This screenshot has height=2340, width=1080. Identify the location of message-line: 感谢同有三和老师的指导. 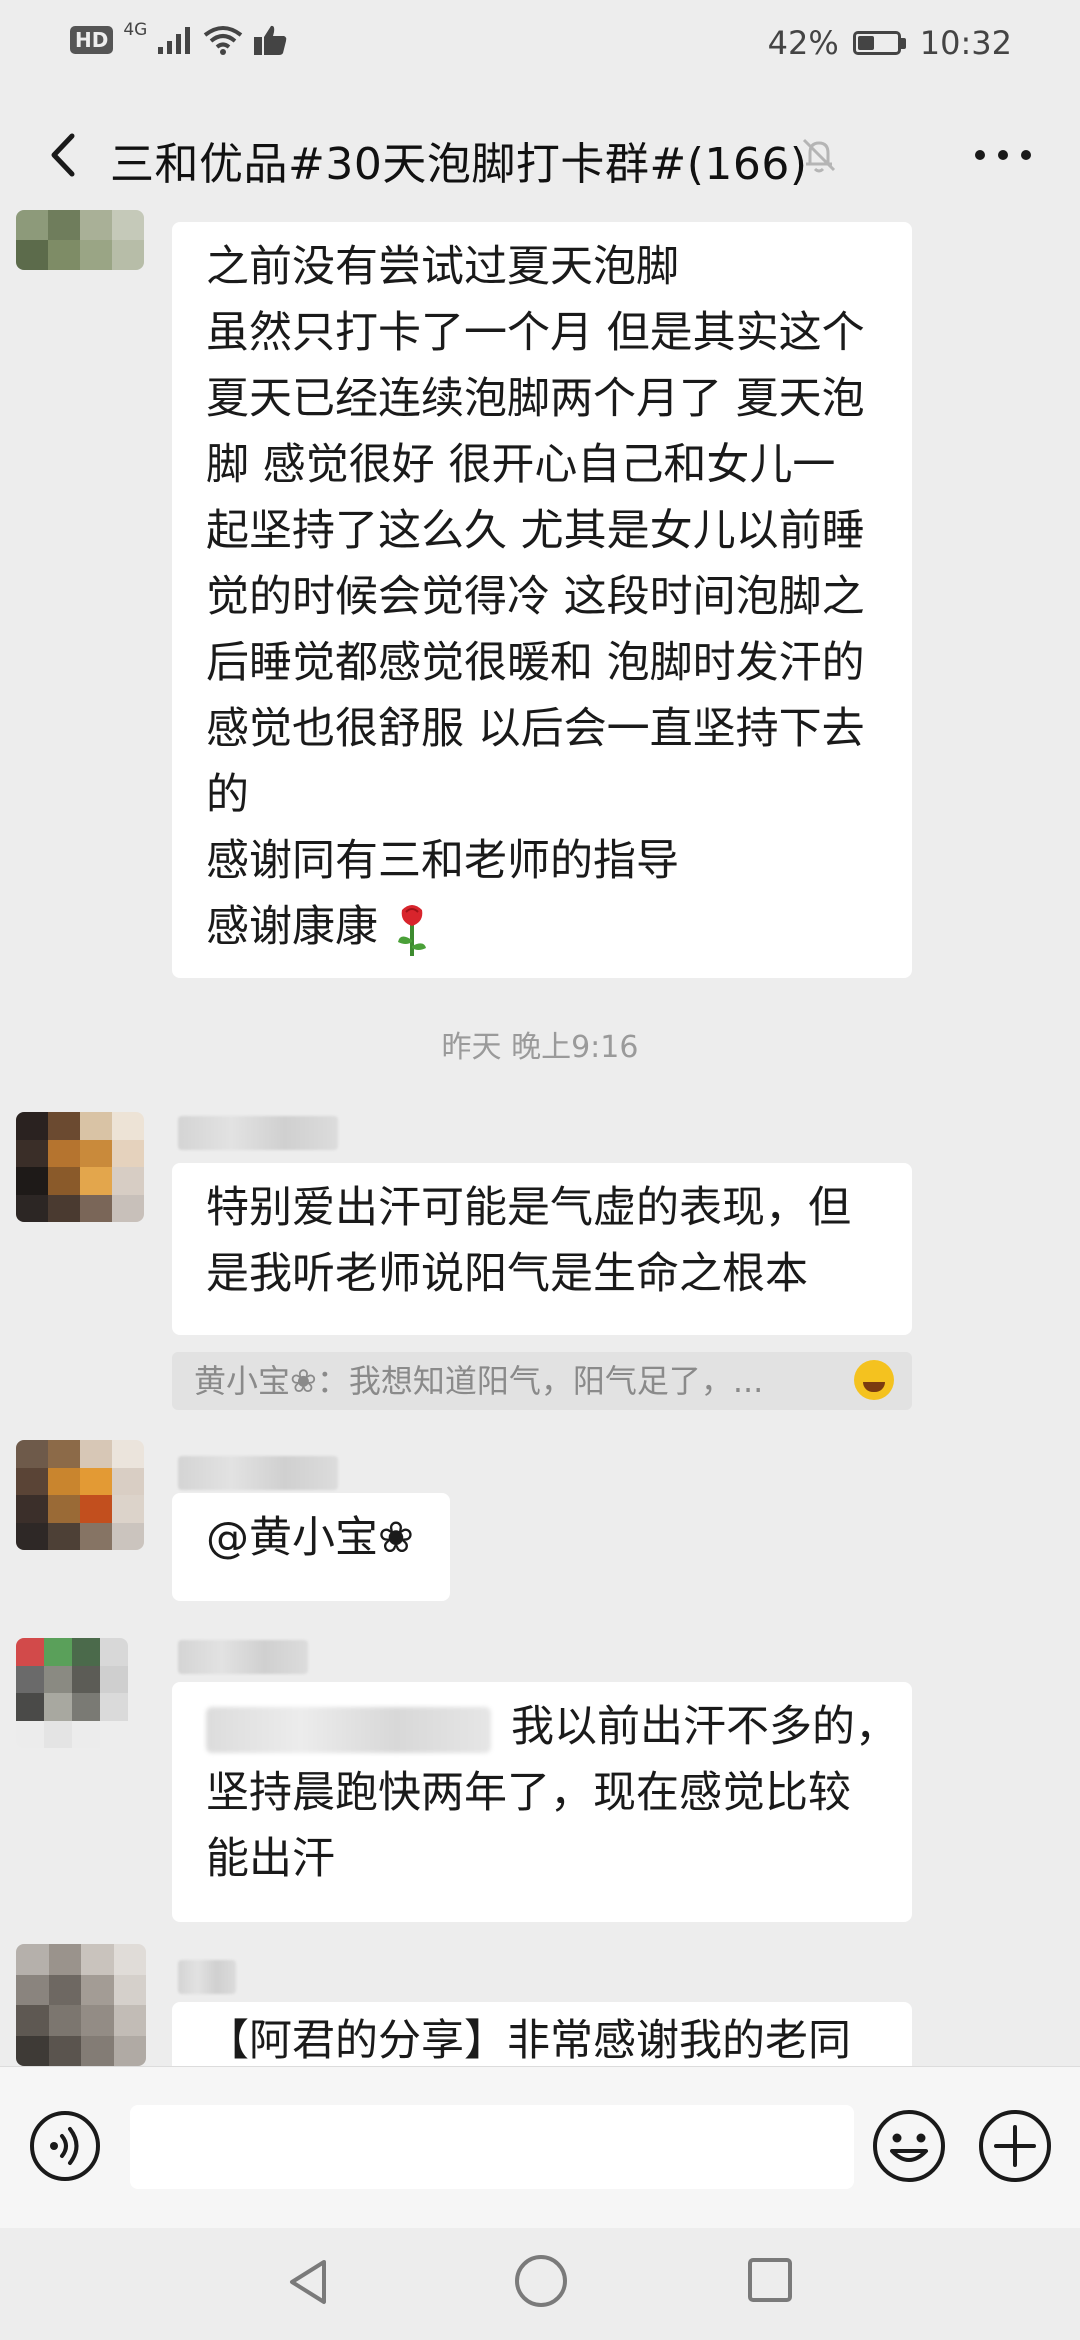
(442, 861).